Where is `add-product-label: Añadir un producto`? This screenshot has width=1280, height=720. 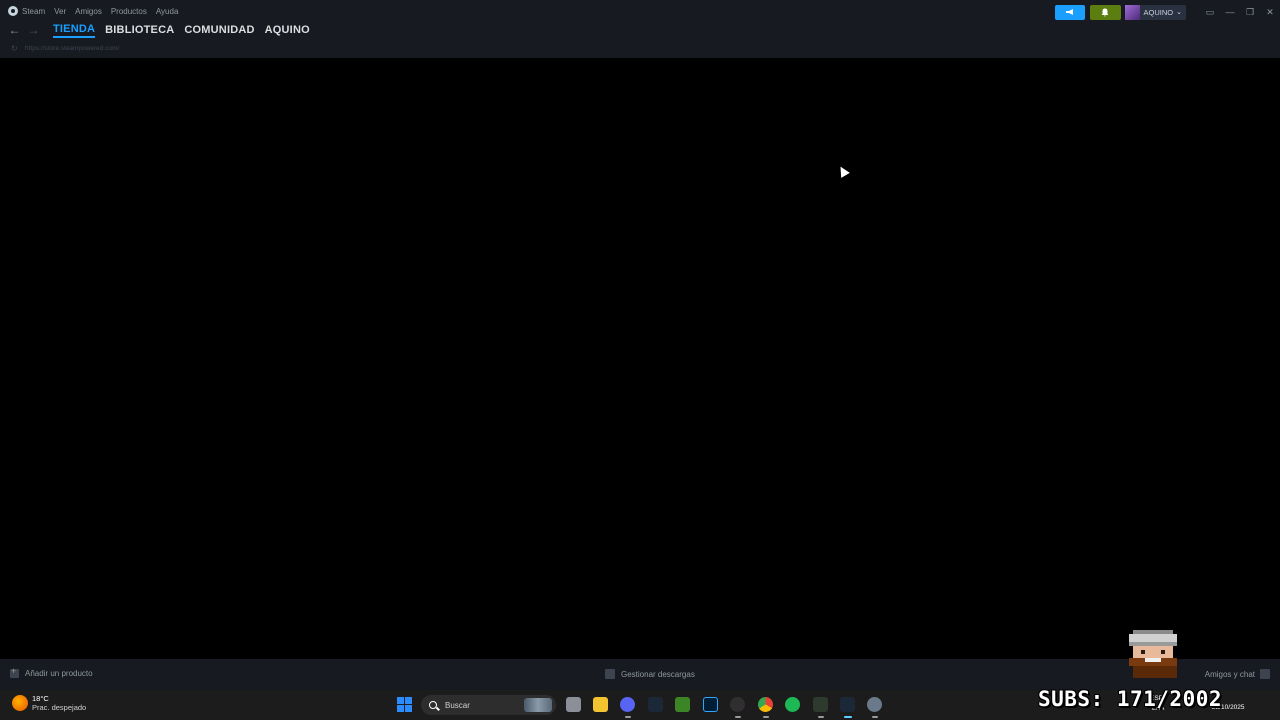 add-product-label: Añadir un producto is located at coordinates (59, 673).